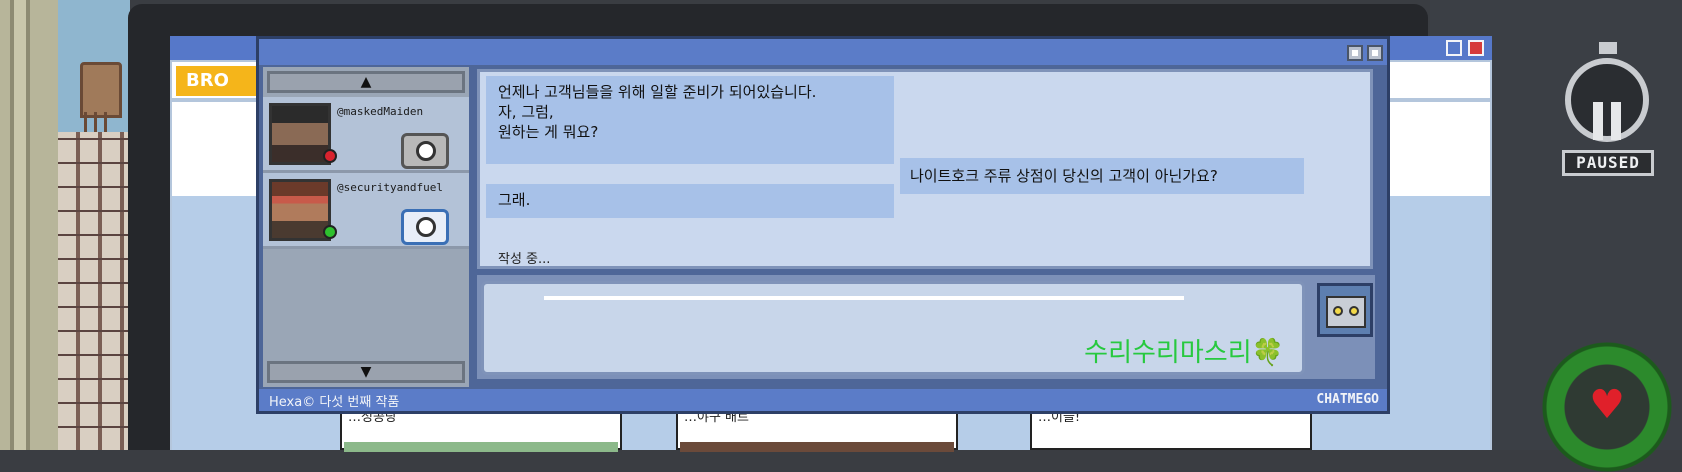 Image resolution: width=1682 pixels, height=472 pixels. What do you see at coordinates (1607, 405) in the screenshot?
I see `heart-icon: ♥` at bounding box center [1607, 405].